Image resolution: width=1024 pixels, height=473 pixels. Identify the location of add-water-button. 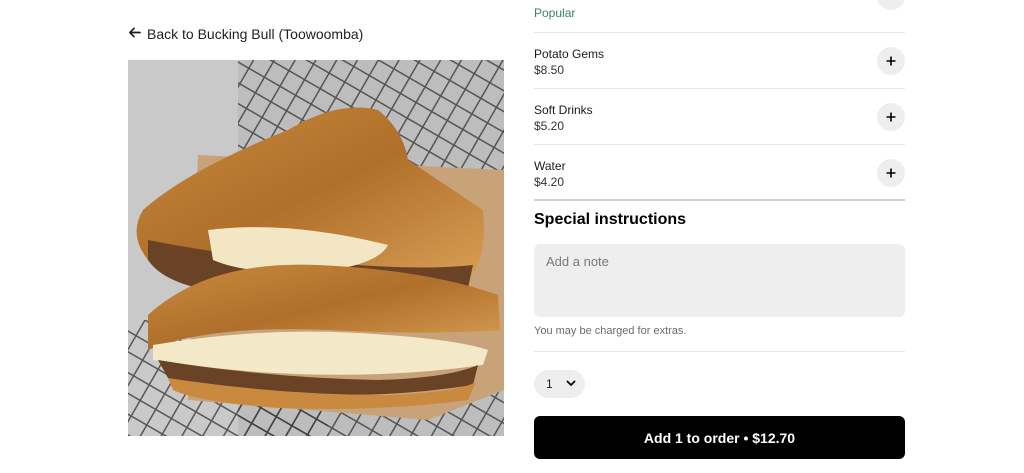
(891, 173).